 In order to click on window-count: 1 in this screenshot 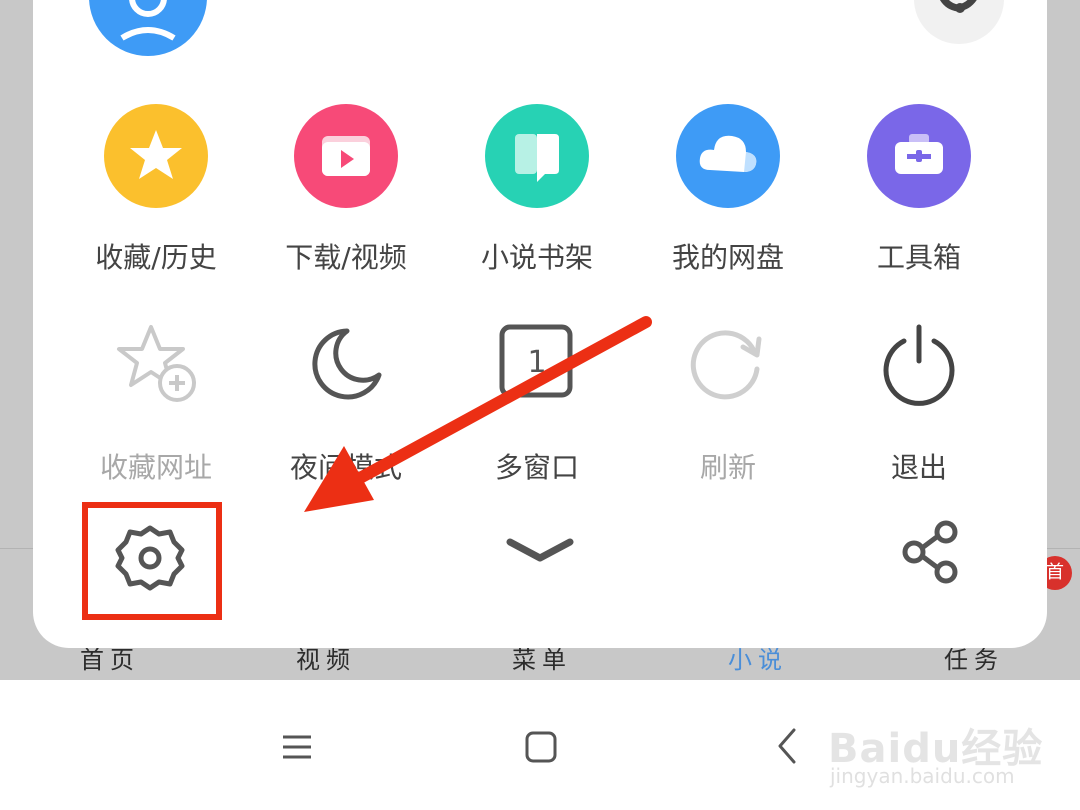, I will do `click(537, 362)`.